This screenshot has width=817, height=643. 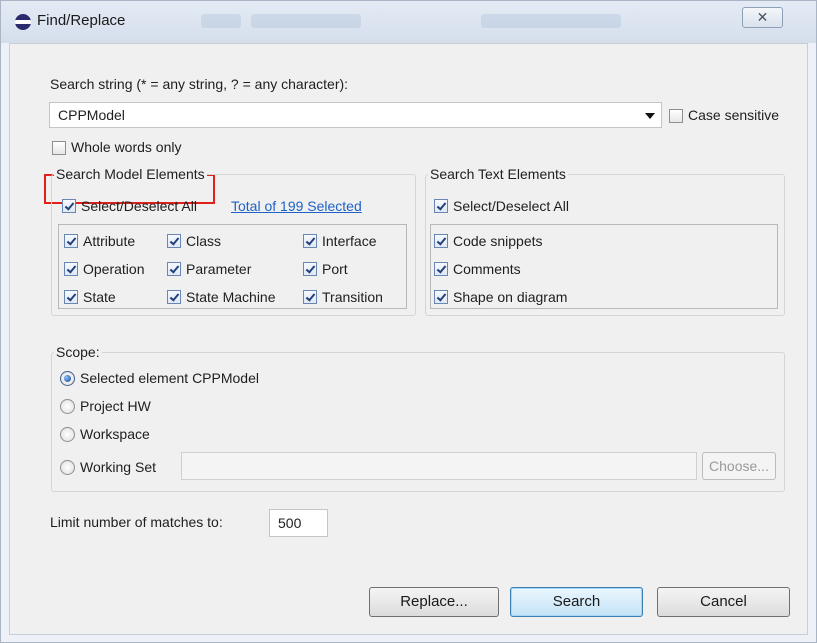 I want to click on port-label: Port, so click(x=335, y=269).